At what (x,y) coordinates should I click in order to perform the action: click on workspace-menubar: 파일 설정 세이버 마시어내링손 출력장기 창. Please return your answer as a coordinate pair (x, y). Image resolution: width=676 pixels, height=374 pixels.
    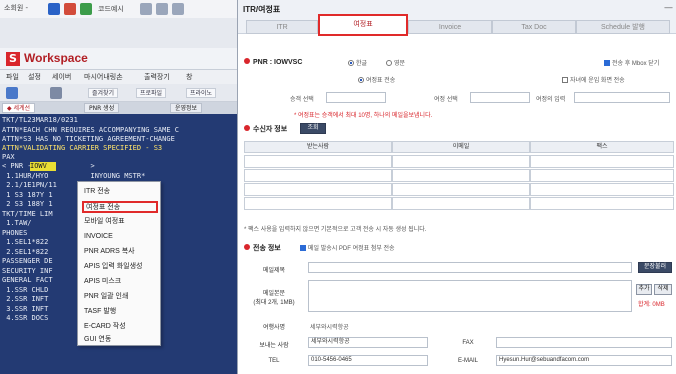
    Looking at the image, I should click on (120, 77).